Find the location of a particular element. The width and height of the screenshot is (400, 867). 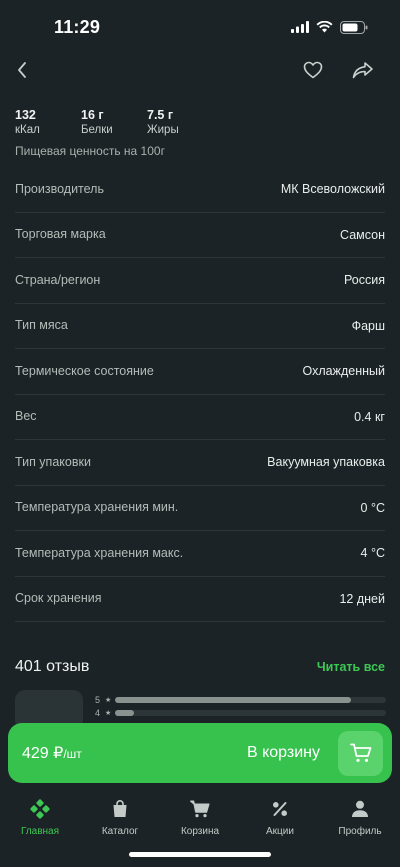

nutrition-note: Пищевая ценность на 100г is located at coordinates (90, 151).